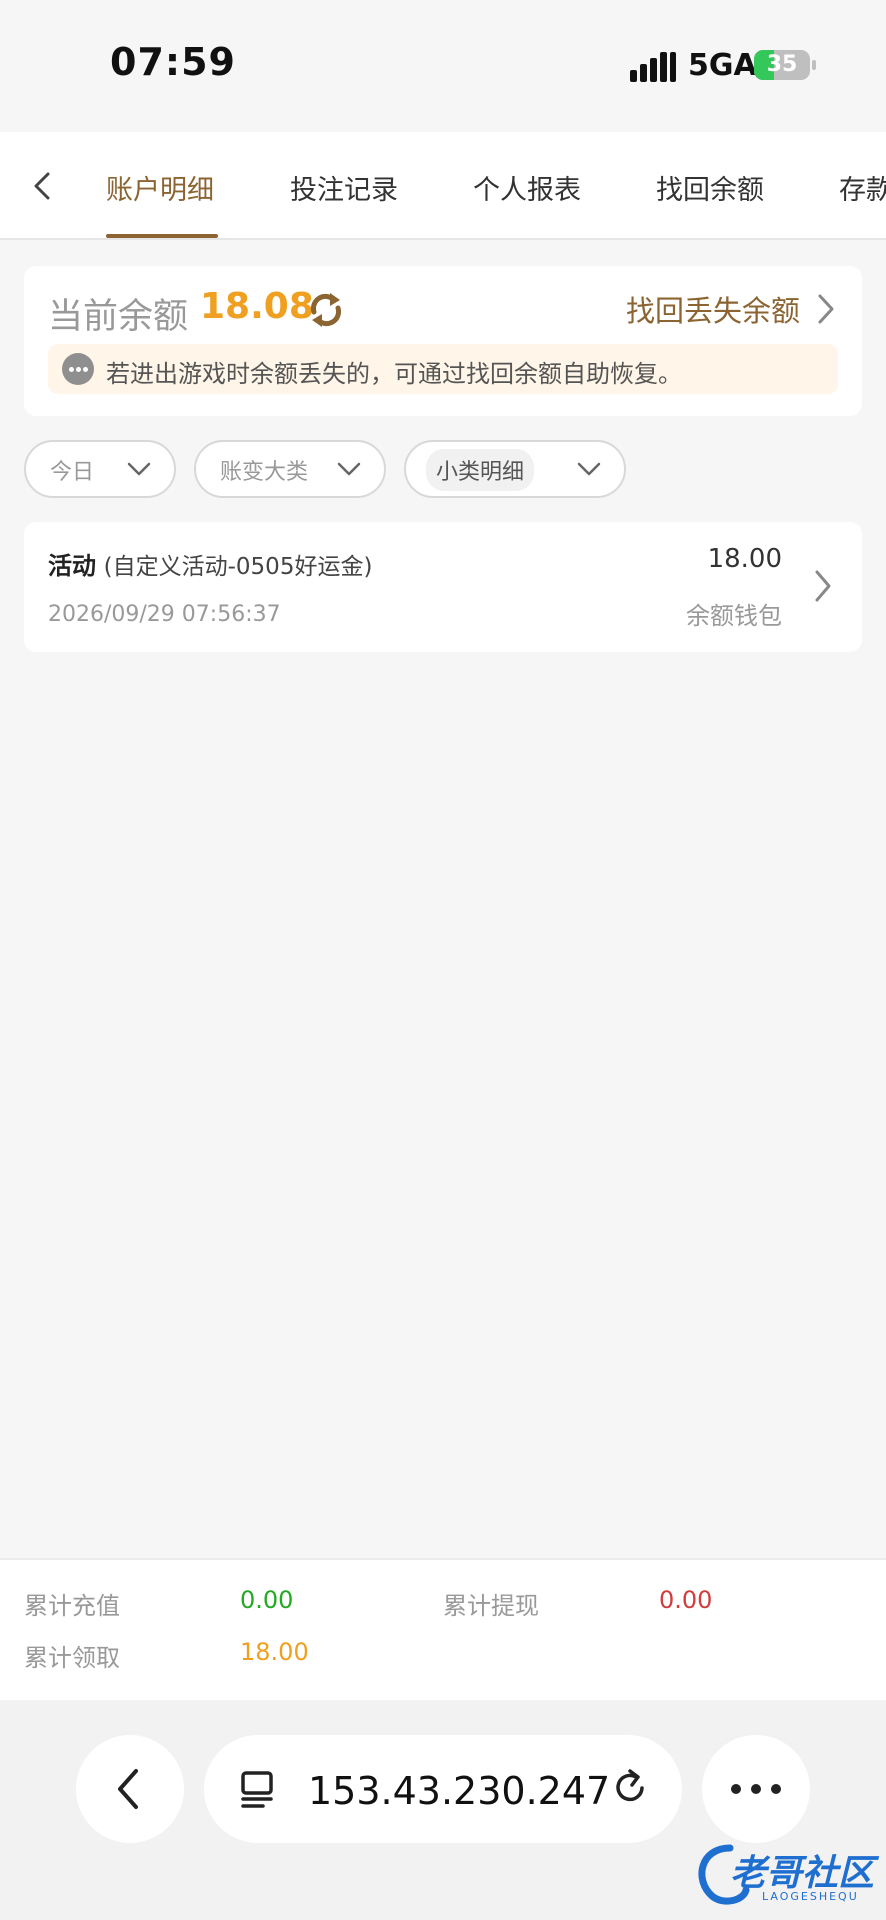 The image size is (886, 1920). I want to click on record-time: 2026/09/29 07:56:37, so click(164, 614).